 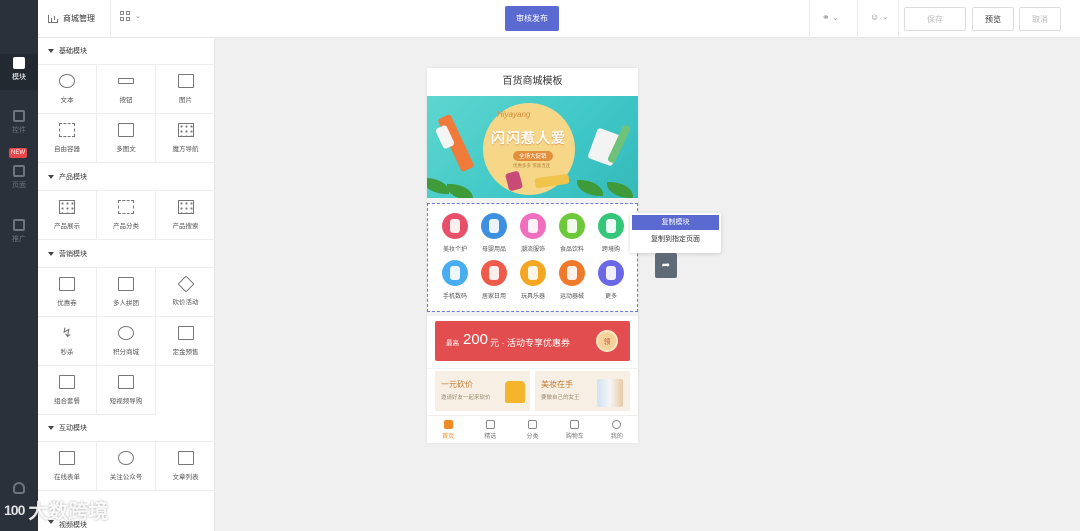 What do you see at coordinates (19, 239) in the screenshot?
I see `rail-item-label: 推广` at bounding box center [19, 239].